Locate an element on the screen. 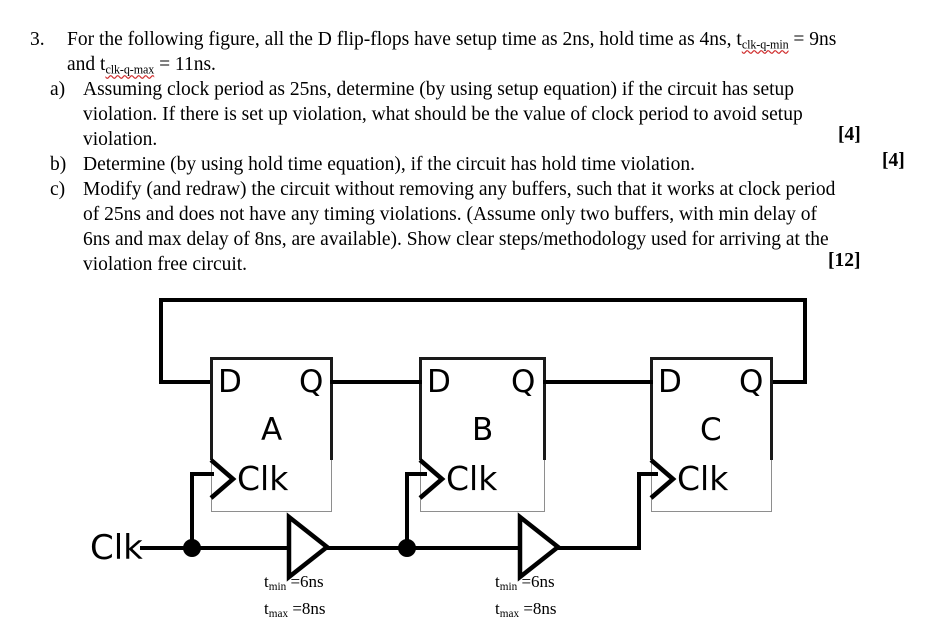 This screenshot has width=928, height=634. flipflop-b-clock-triangle-icon is located at coordinates (432, 479).